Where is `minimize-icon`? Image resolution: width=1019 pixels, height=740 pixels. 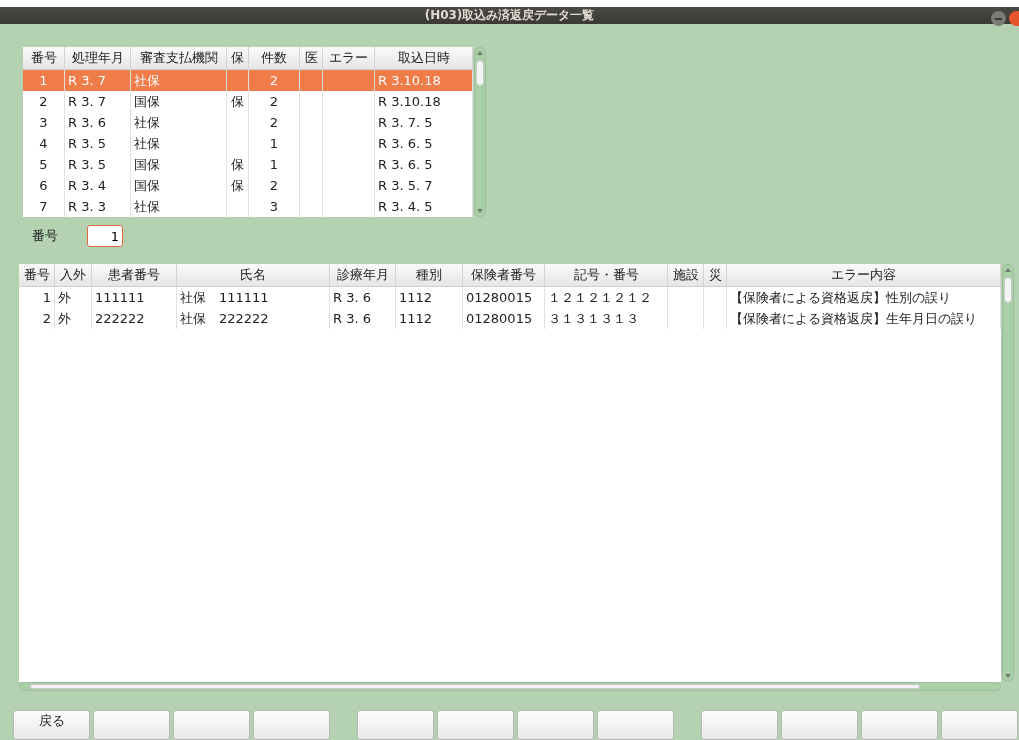
minimize-icon is located at coordinates (998, 18).